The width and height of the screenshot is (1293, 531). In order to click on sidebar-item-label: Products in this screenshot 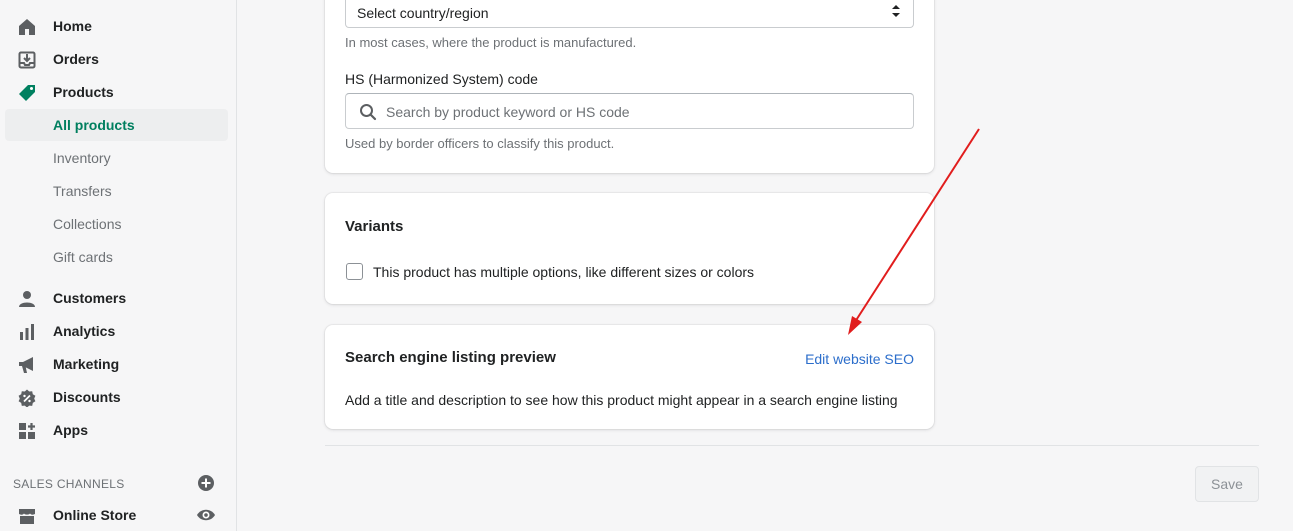, I will do `click(83, 92)`.